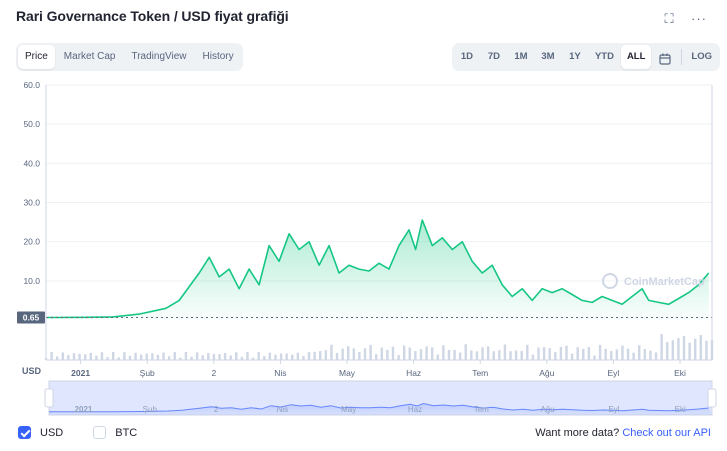 The height and width of the screenshot is (451, 727). What do you see at coordinates (547, 409) in the screenshot?
I see `navigator-x-label: Ağu` at bounding box center [547, 409].